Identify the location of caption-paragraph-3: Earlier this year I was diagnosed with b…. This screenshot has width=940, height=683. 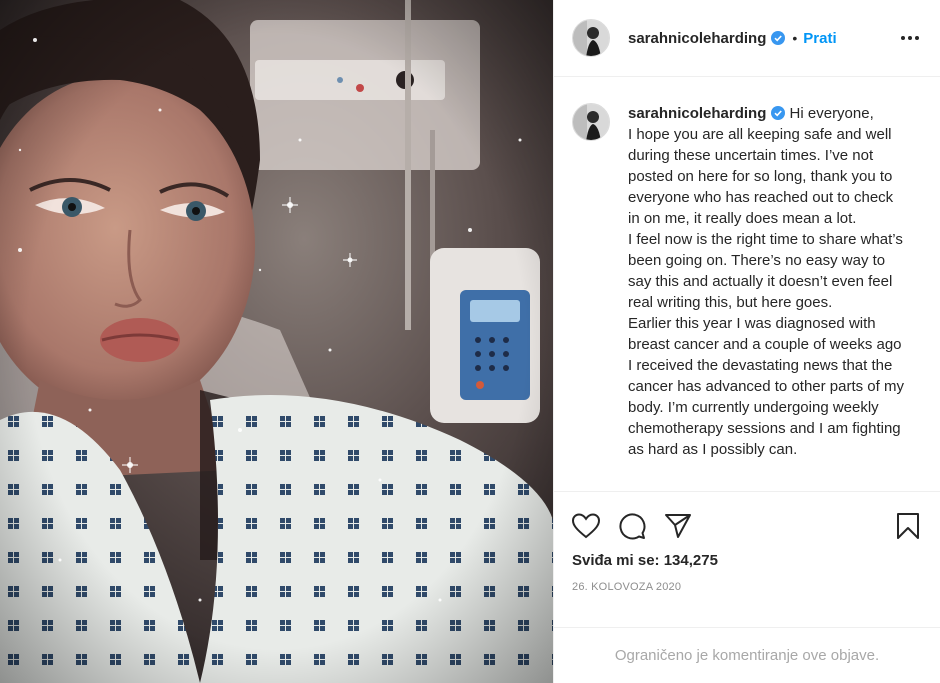
(766, 386).